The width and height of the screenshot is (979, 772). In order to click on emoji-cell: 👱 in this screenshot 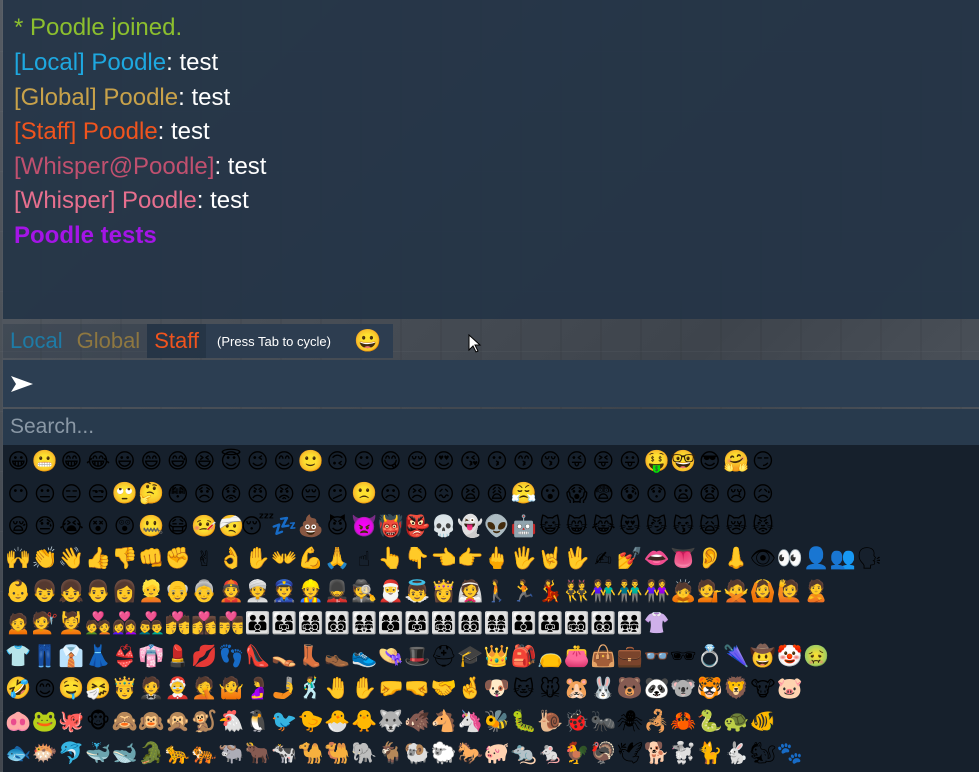, I will do `click(151, 591)`.